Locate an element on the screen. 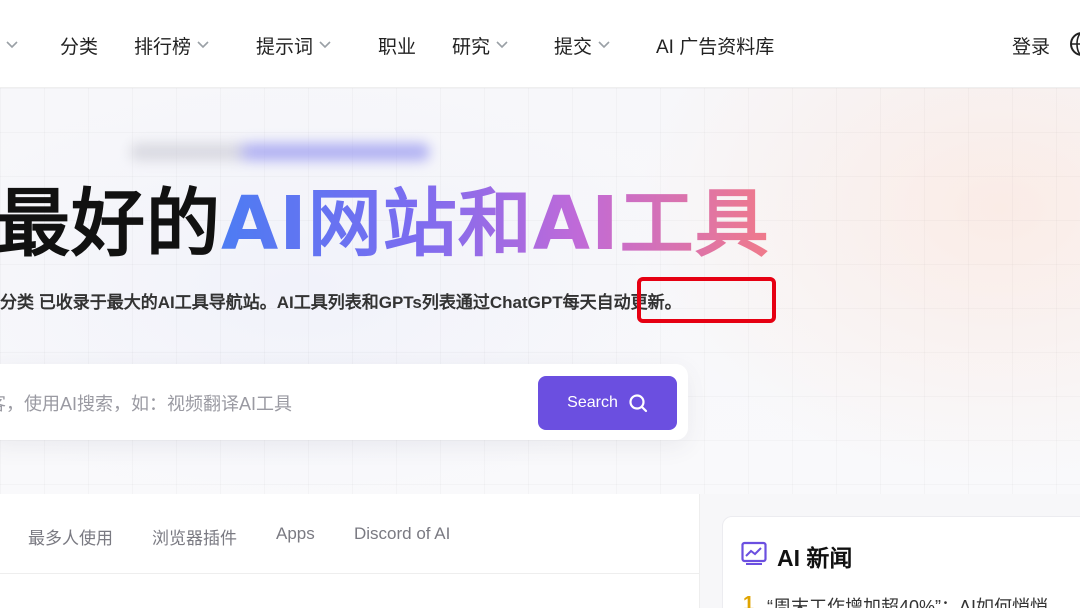 The width and height of the screenshot is (1080, 608). top-navigation: 分类 排行榜 提示词 职业 研究 提交 AI 广告资料库 登录 is located at coordinates (540, 44).